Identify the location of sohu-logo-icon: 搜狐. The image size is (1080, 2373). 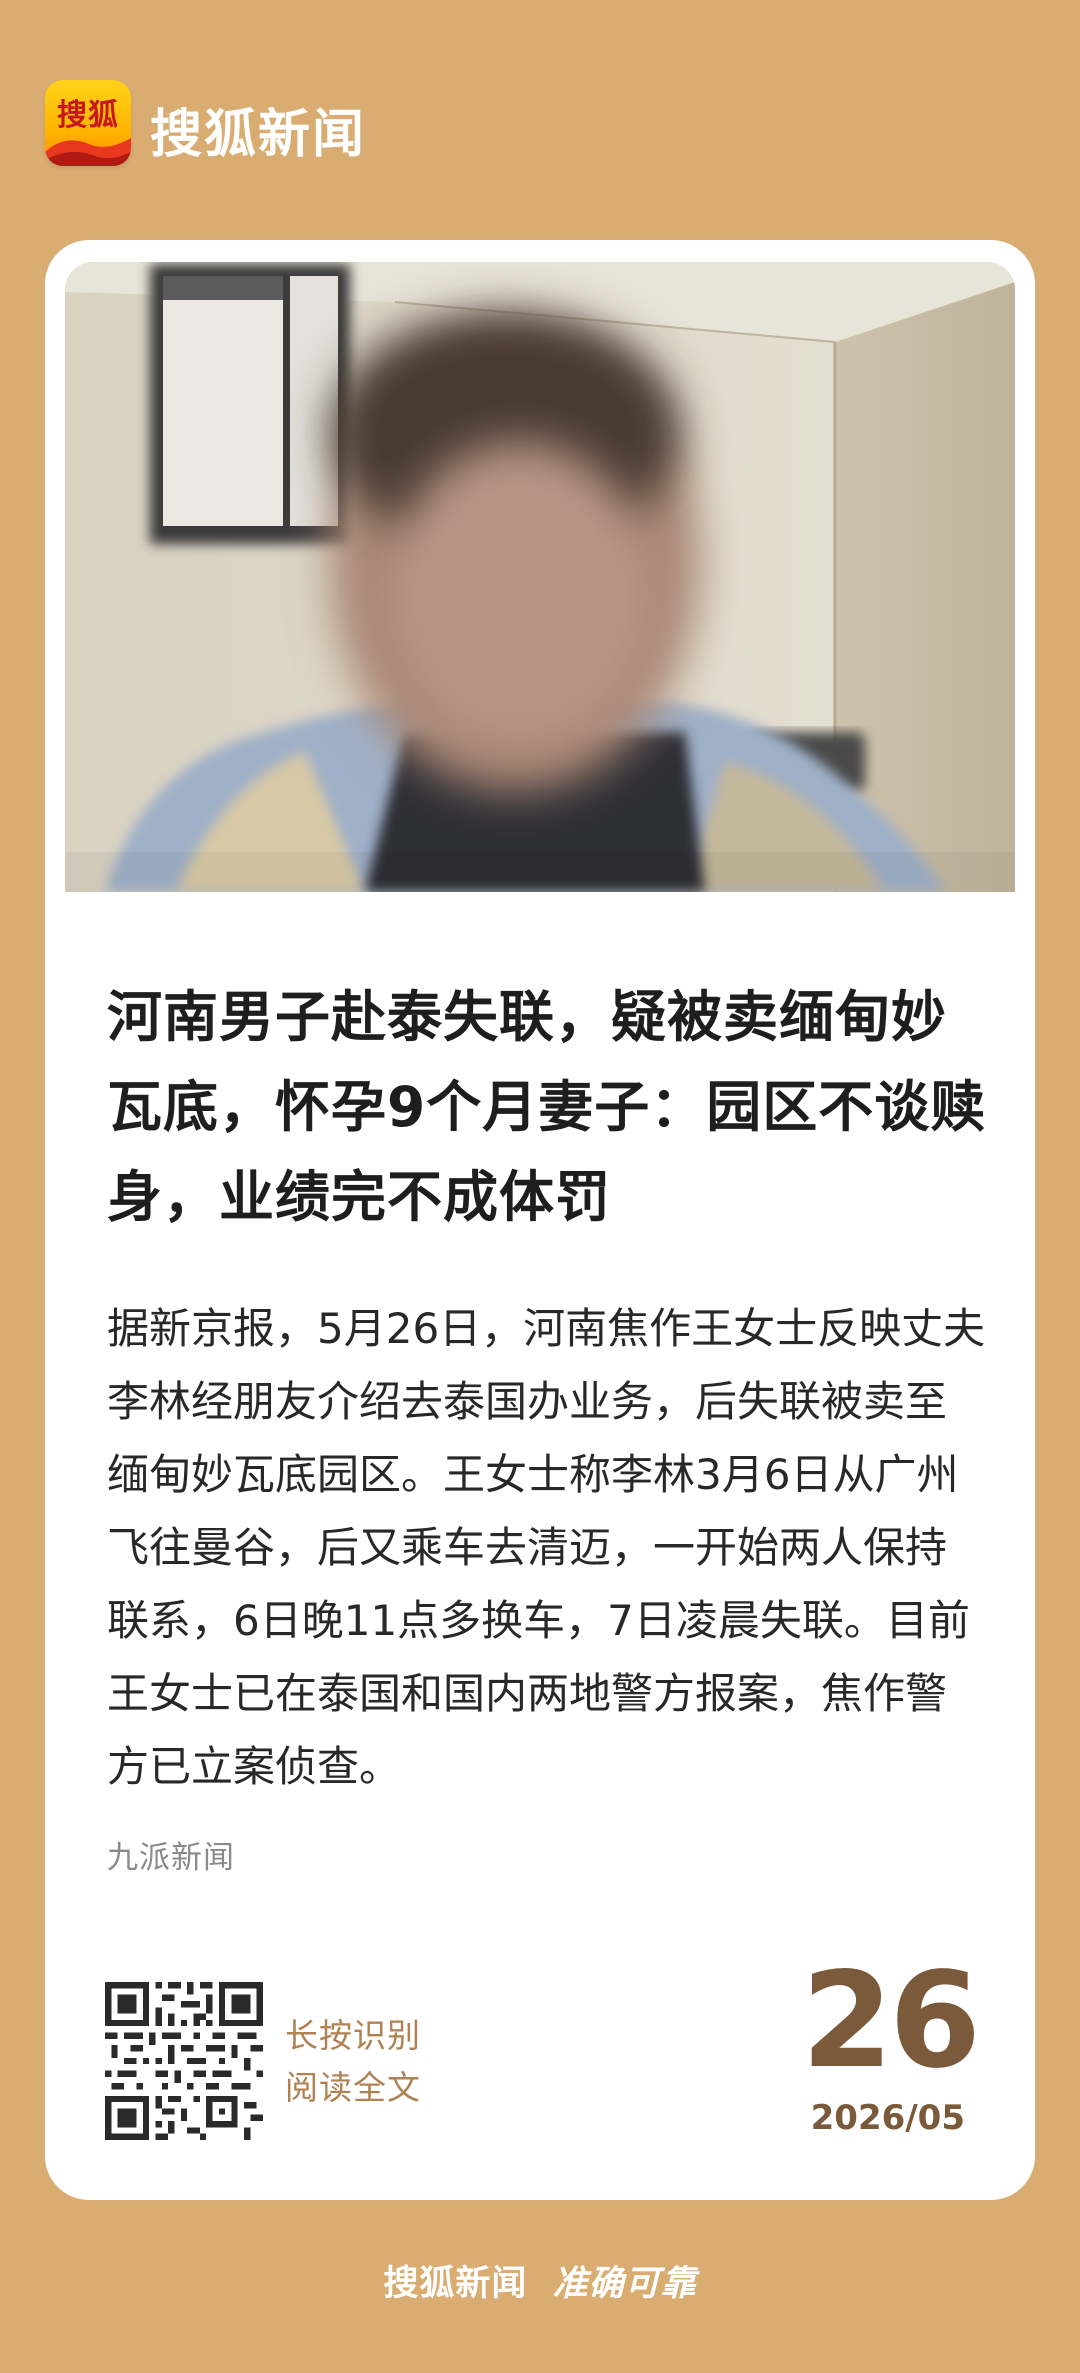
(88, 123).